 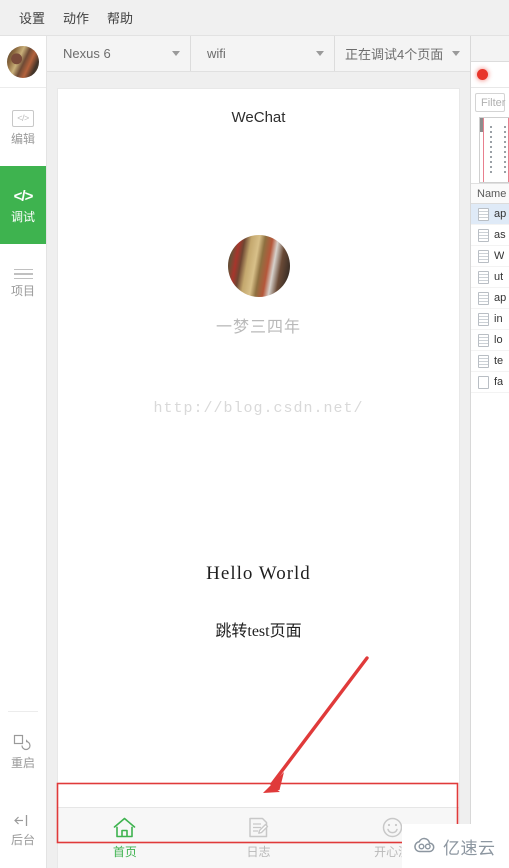 I want to click on debug-pages-select: 正在调试4个页面, so click(x=403, y=53).